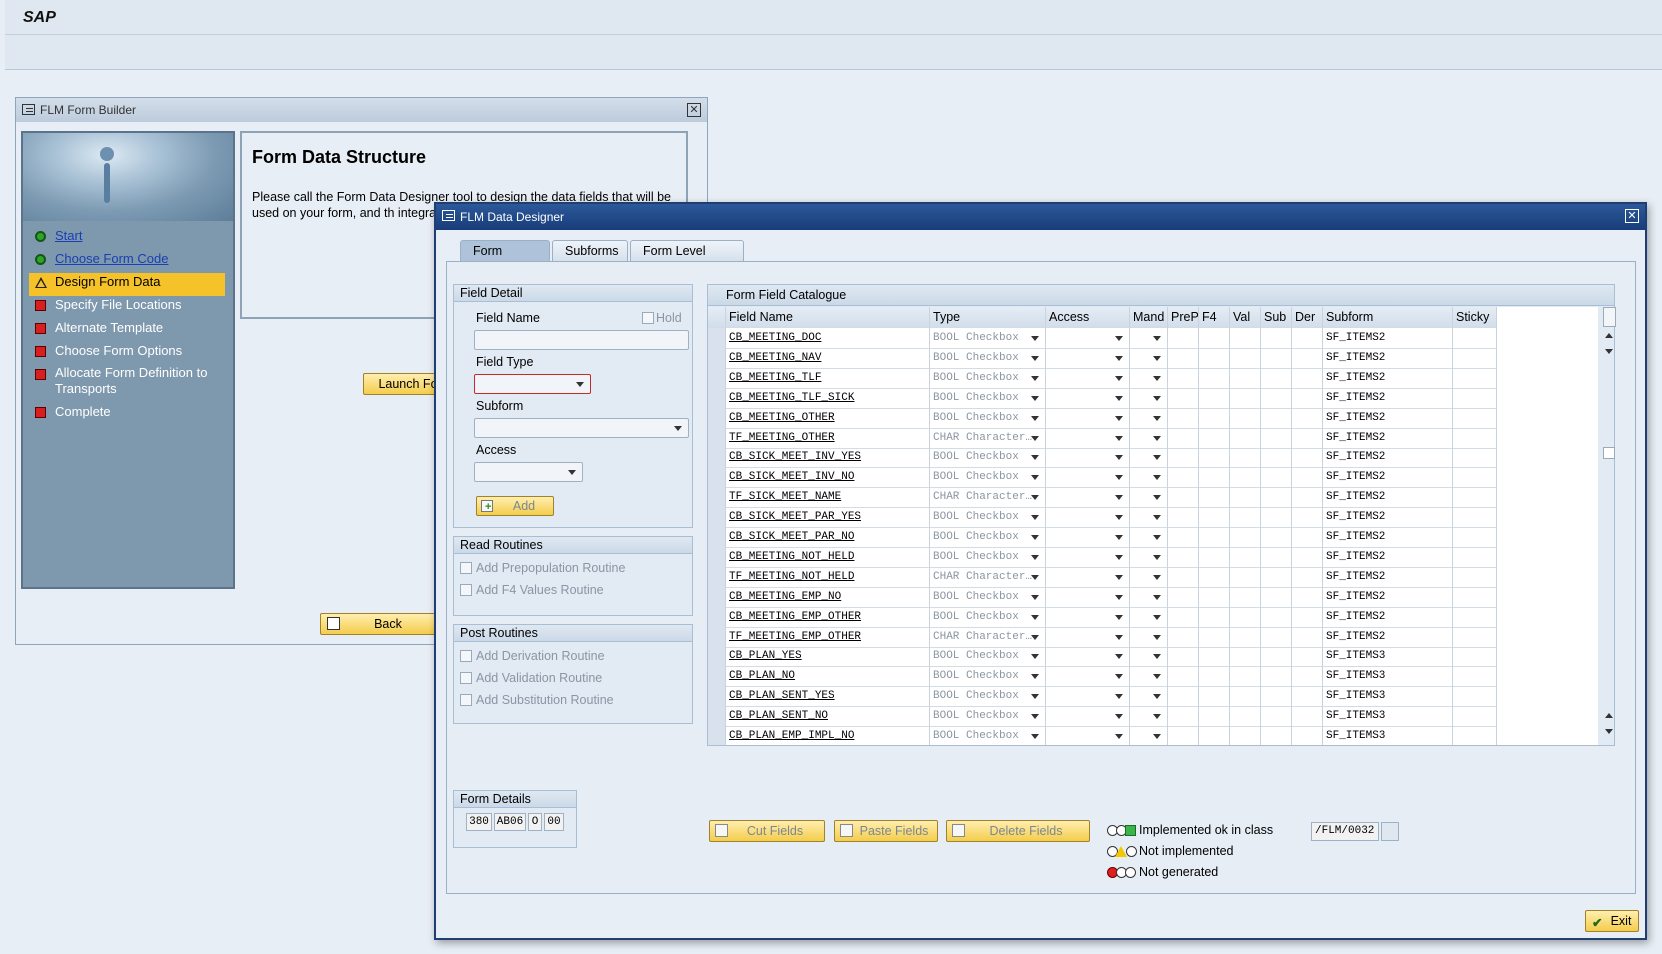 The width and height of the screenshot is (1662, 954). I want to click on select-all-cell, so click(717, 317).